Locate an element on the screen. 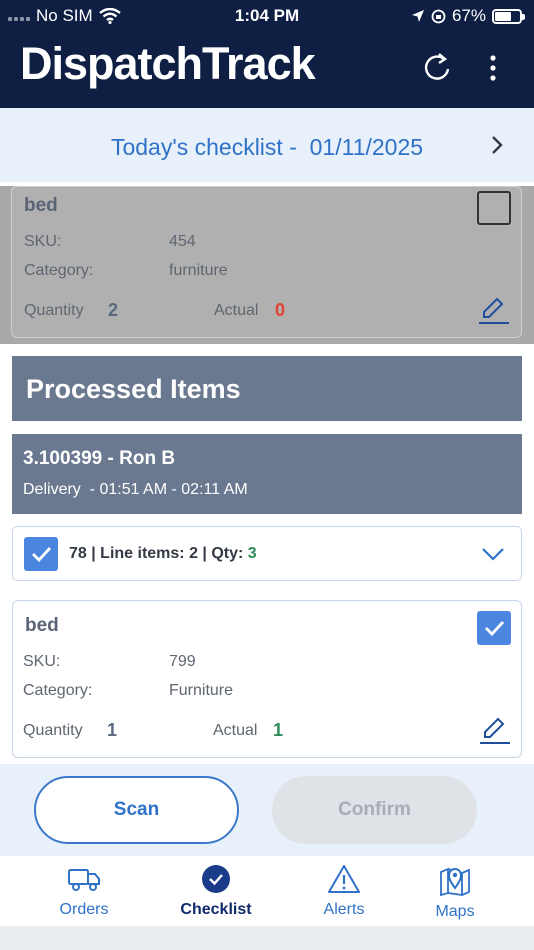 This screenshot has width=534, height=950. processed-actual-value: 1 is located at coordinates (278, 730).